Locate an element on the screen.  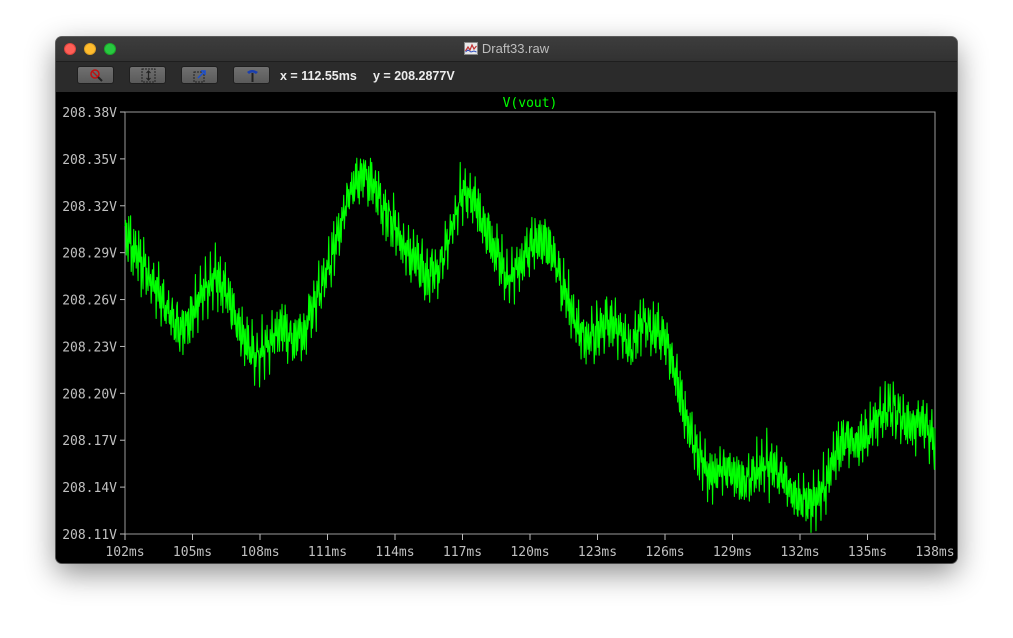
waveform-document-icon is located at coordinates (470, 48).